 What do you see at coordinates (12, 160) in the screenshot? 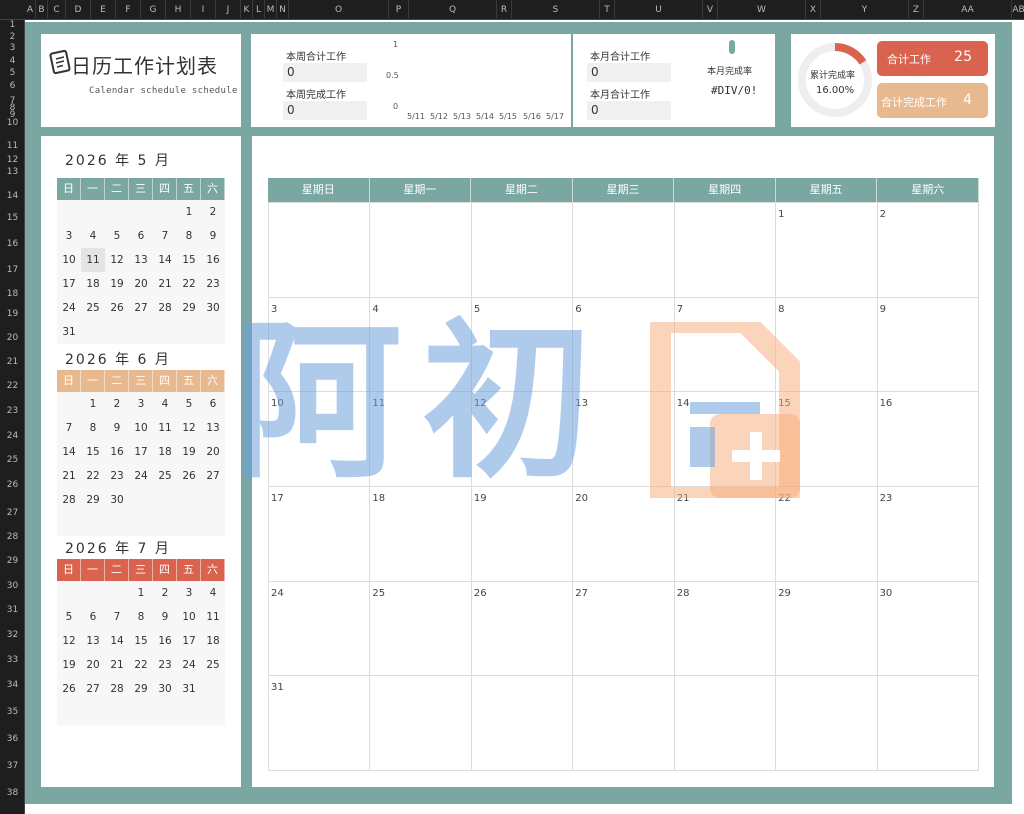
I see `row-header: 12` at bounding box center [12, 160].